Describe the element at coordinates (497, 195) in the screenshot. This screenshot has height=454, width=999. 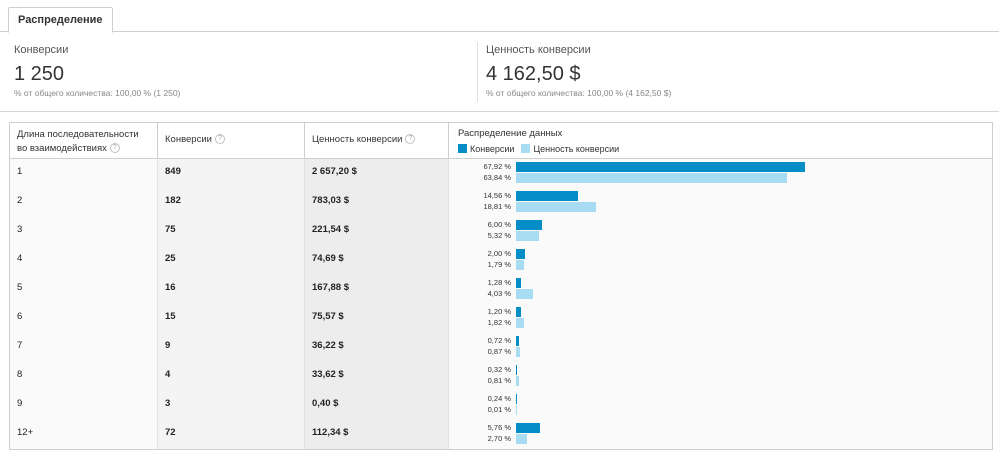
I see `conversions-percent: 14,56 %` at that location.